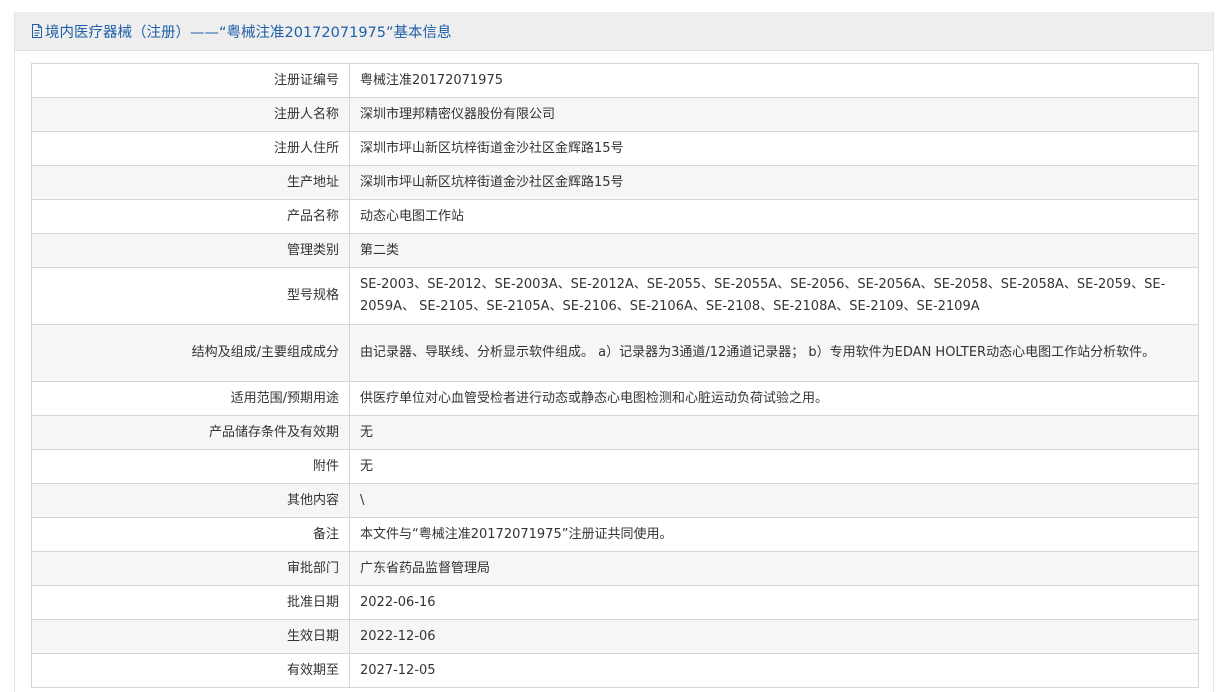  I want to click on table-row: 产品名称 动态心电图工作站, so click(615, 216).